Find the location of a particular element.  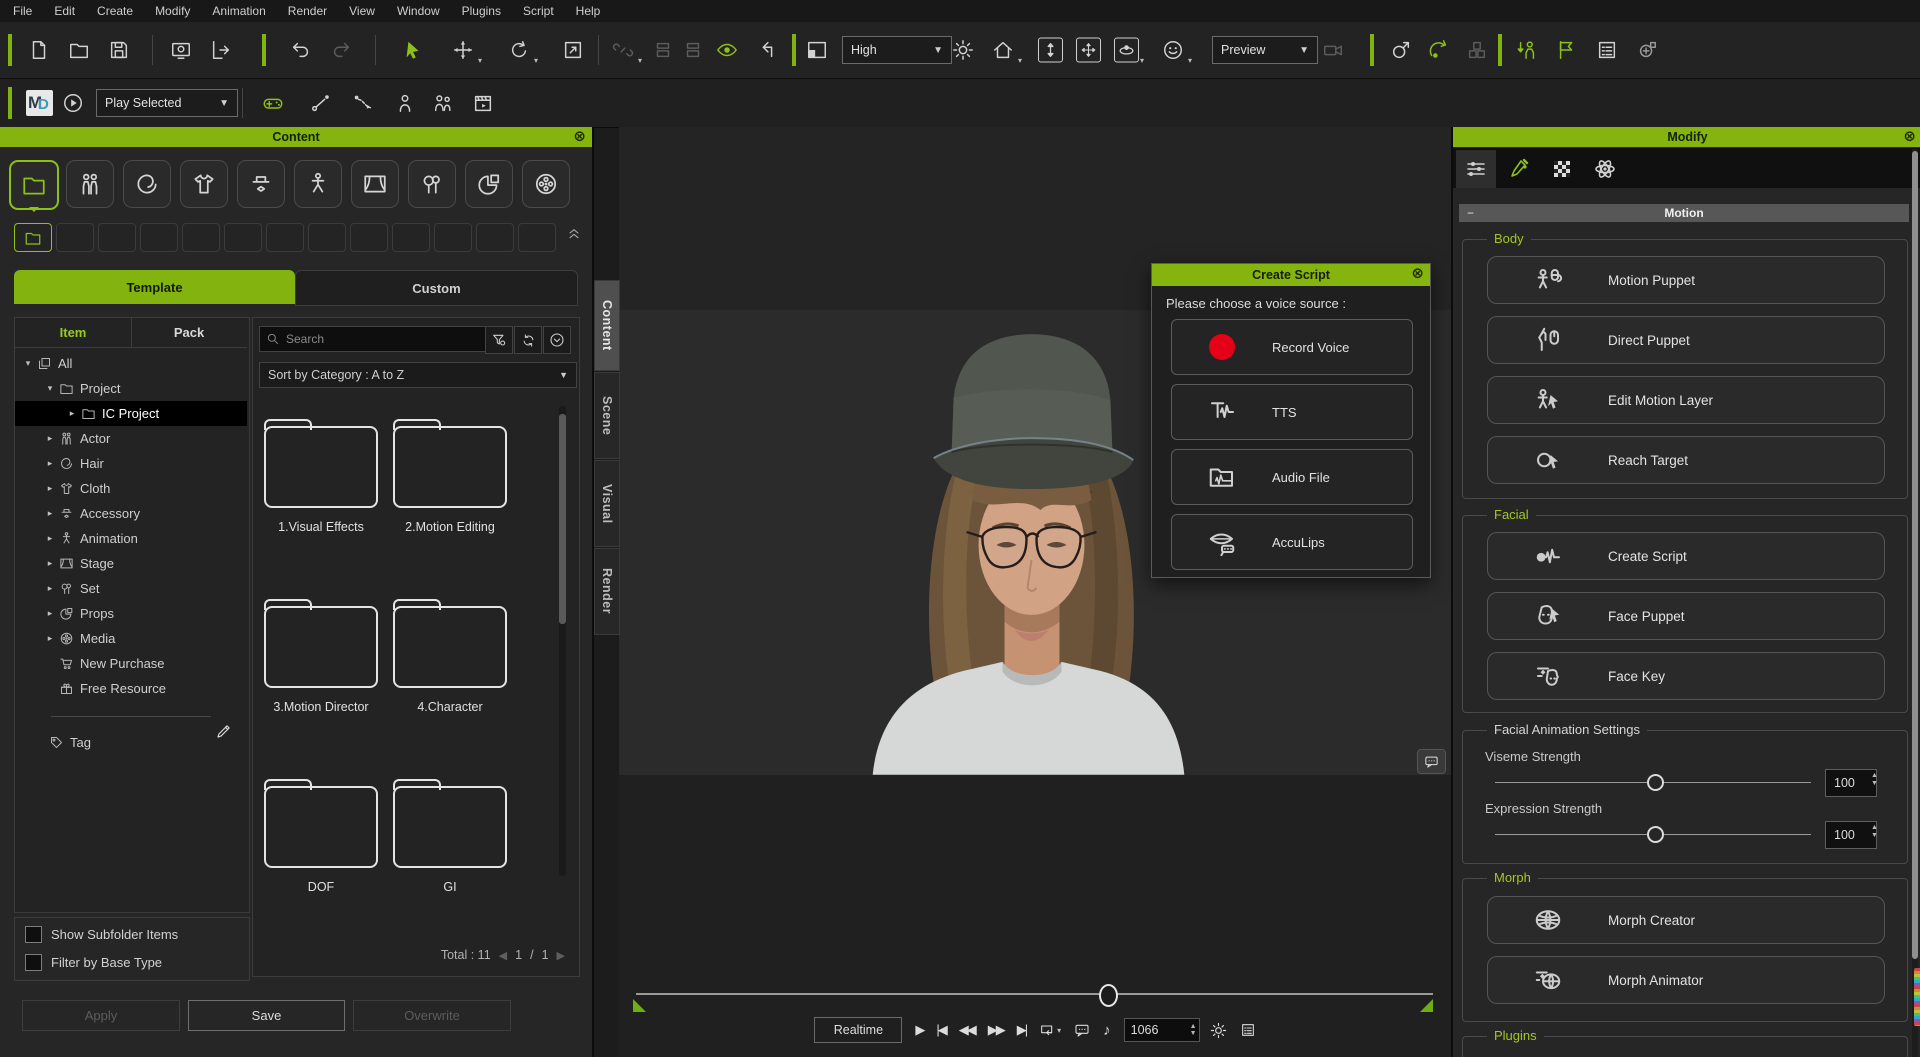

send-to-viewer-icon is located at coordinates (181, 50).